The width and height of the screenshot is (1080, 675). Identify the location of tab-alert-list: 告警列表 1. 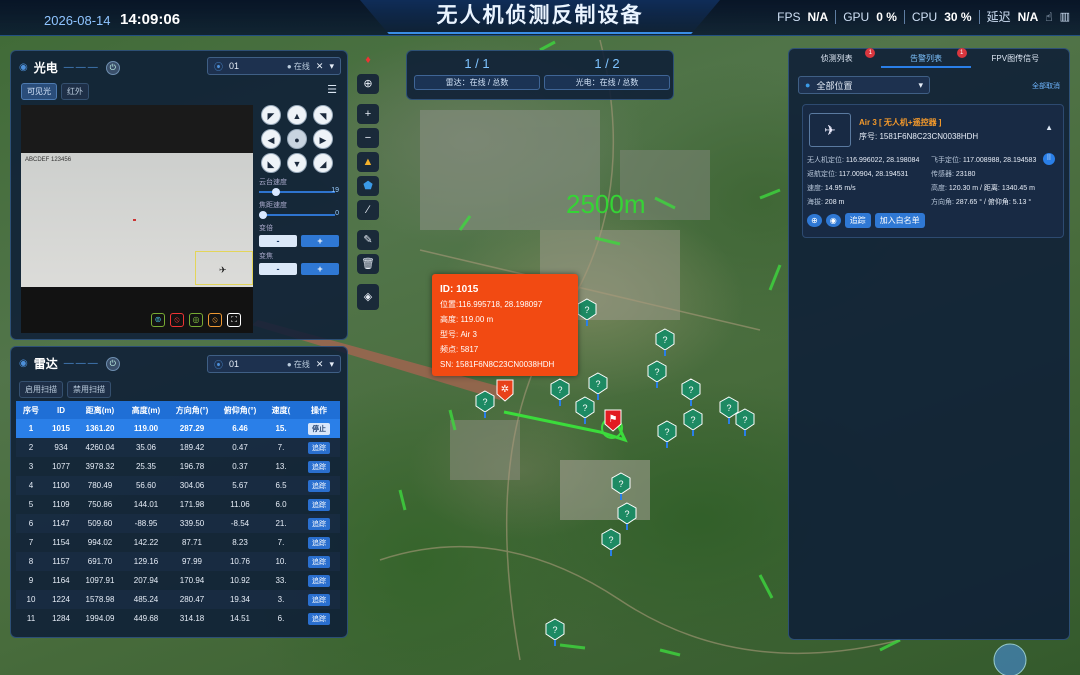
(926, 58).